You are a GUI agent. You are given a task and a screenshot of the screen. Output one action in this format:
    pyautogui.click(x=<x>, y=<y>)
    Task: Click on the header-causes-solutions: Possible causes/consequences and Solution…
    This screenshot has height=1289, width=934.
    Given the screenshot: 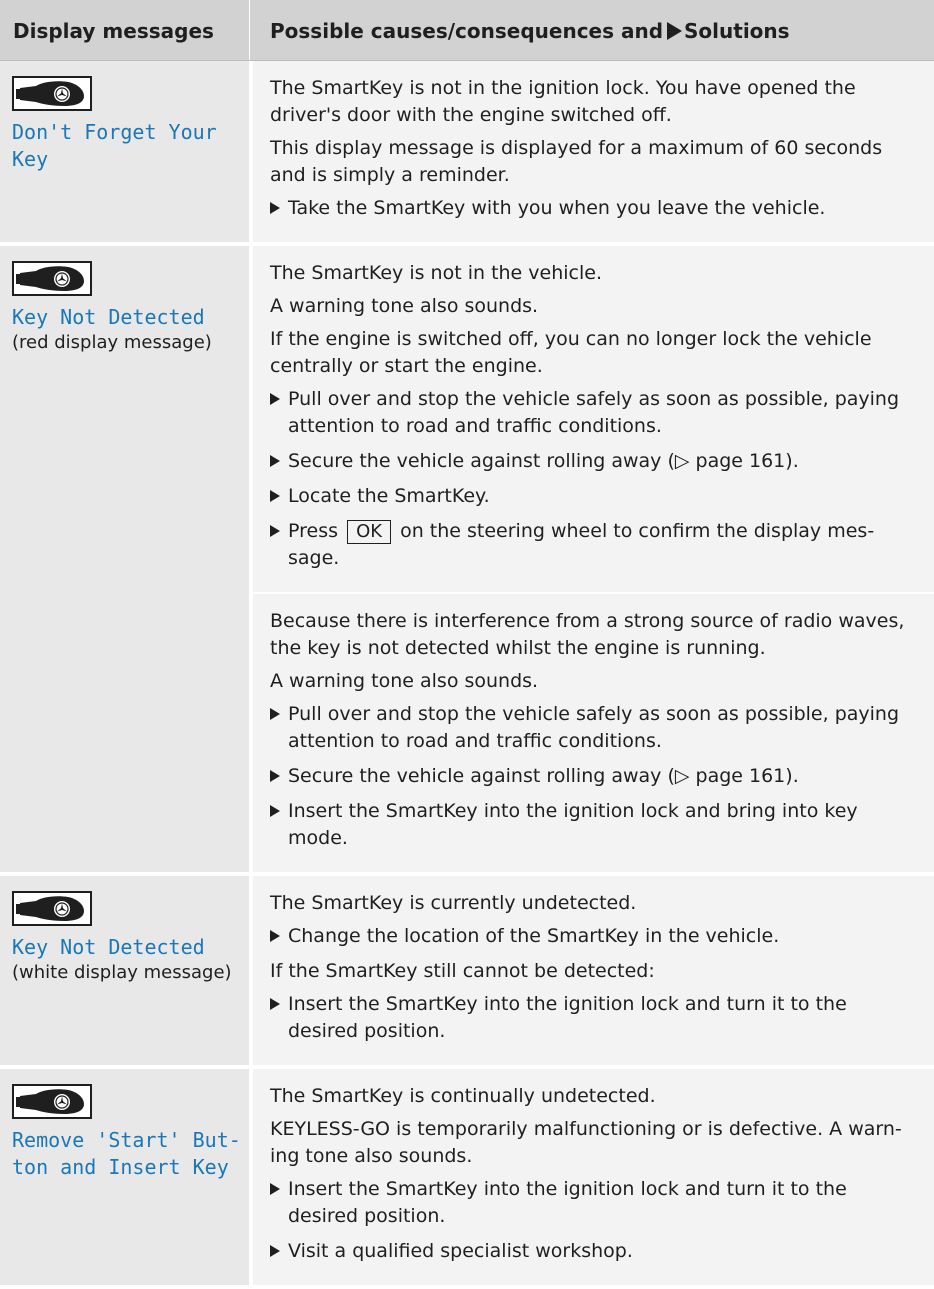 What is the action you would take?
    pyautogui.click(x=591, y=30)
    